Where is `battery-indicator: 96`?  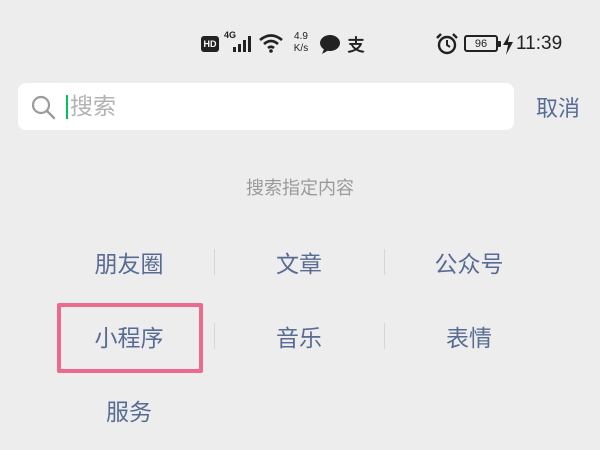 battery-indicator: 96 is located at coordinates (482, 43).